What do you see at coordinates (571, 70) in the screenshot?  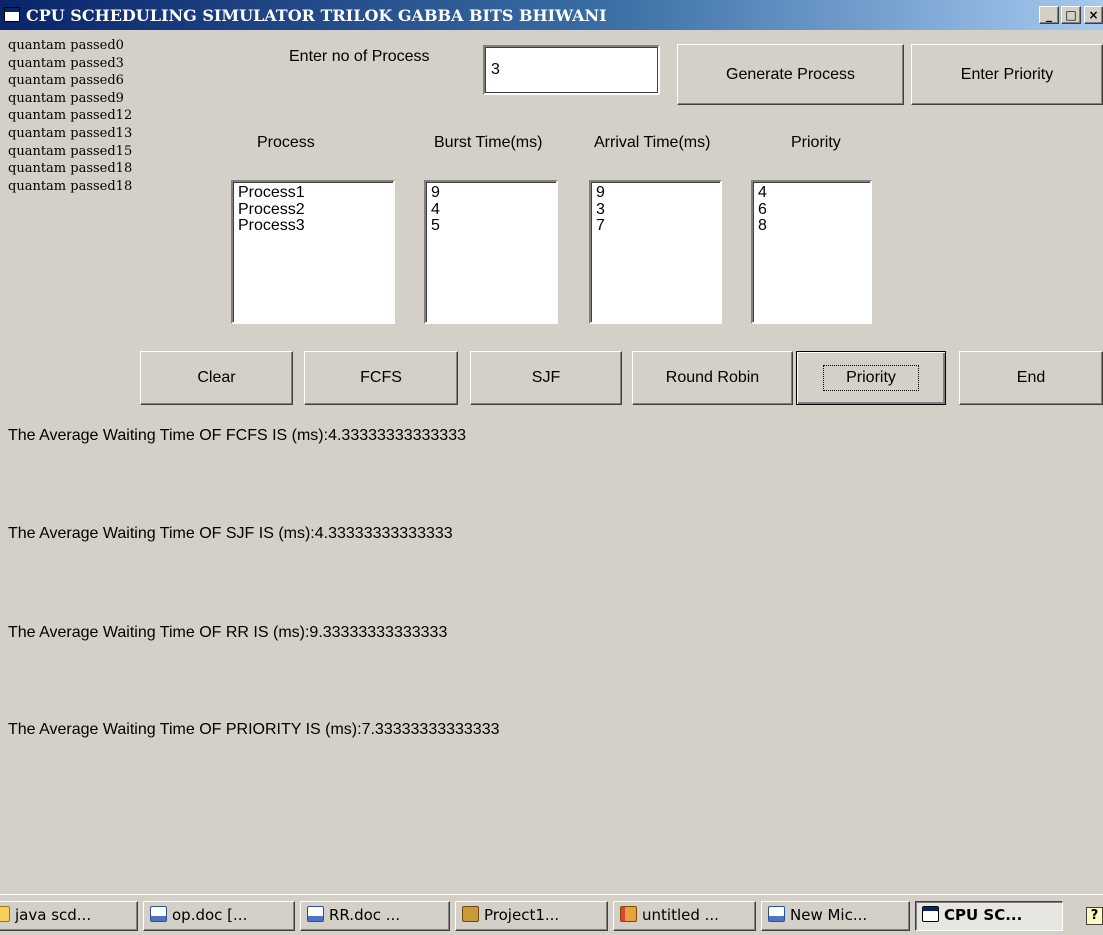 I see `process-count-input` at bounding box center [571, 70].